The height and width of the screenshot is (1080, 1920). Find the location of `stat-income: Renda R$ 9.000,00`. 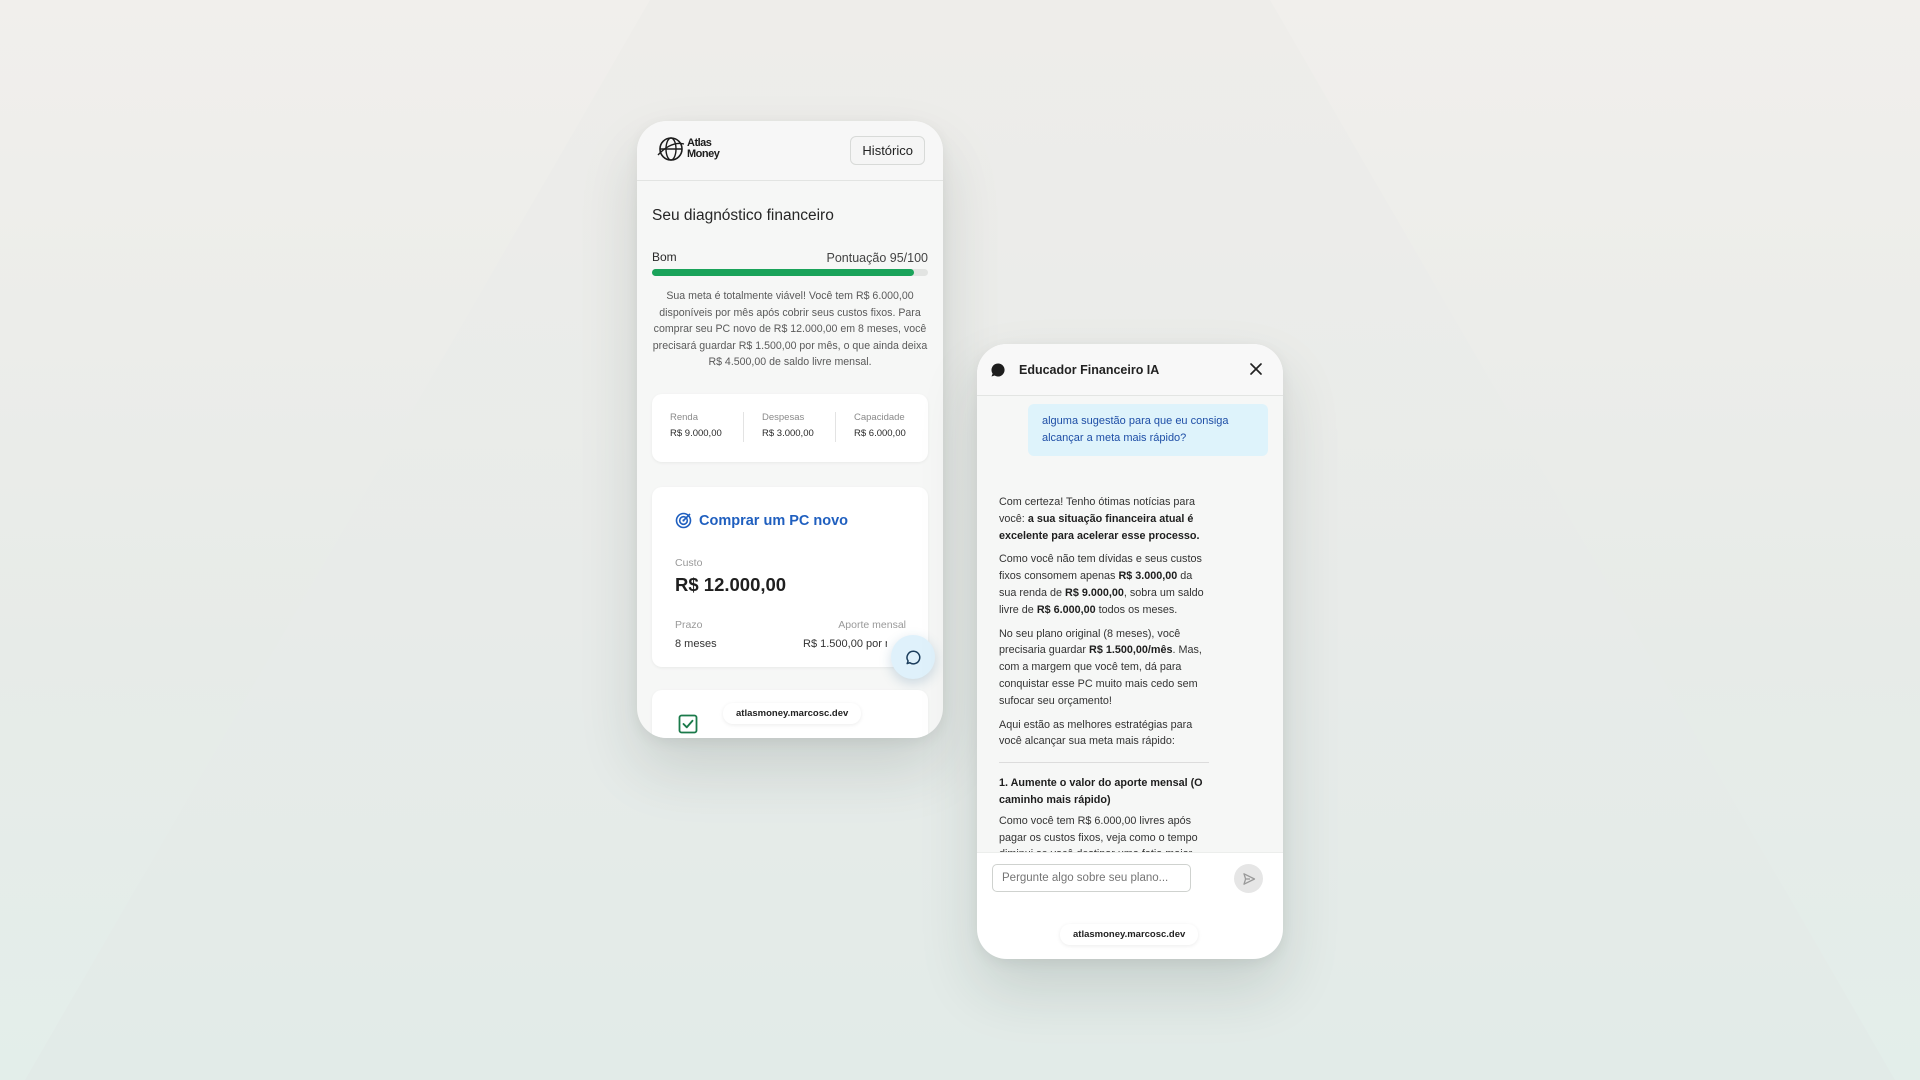

stat-income: Renda R$ 9.000,00 is located at coordinates (696, 425).